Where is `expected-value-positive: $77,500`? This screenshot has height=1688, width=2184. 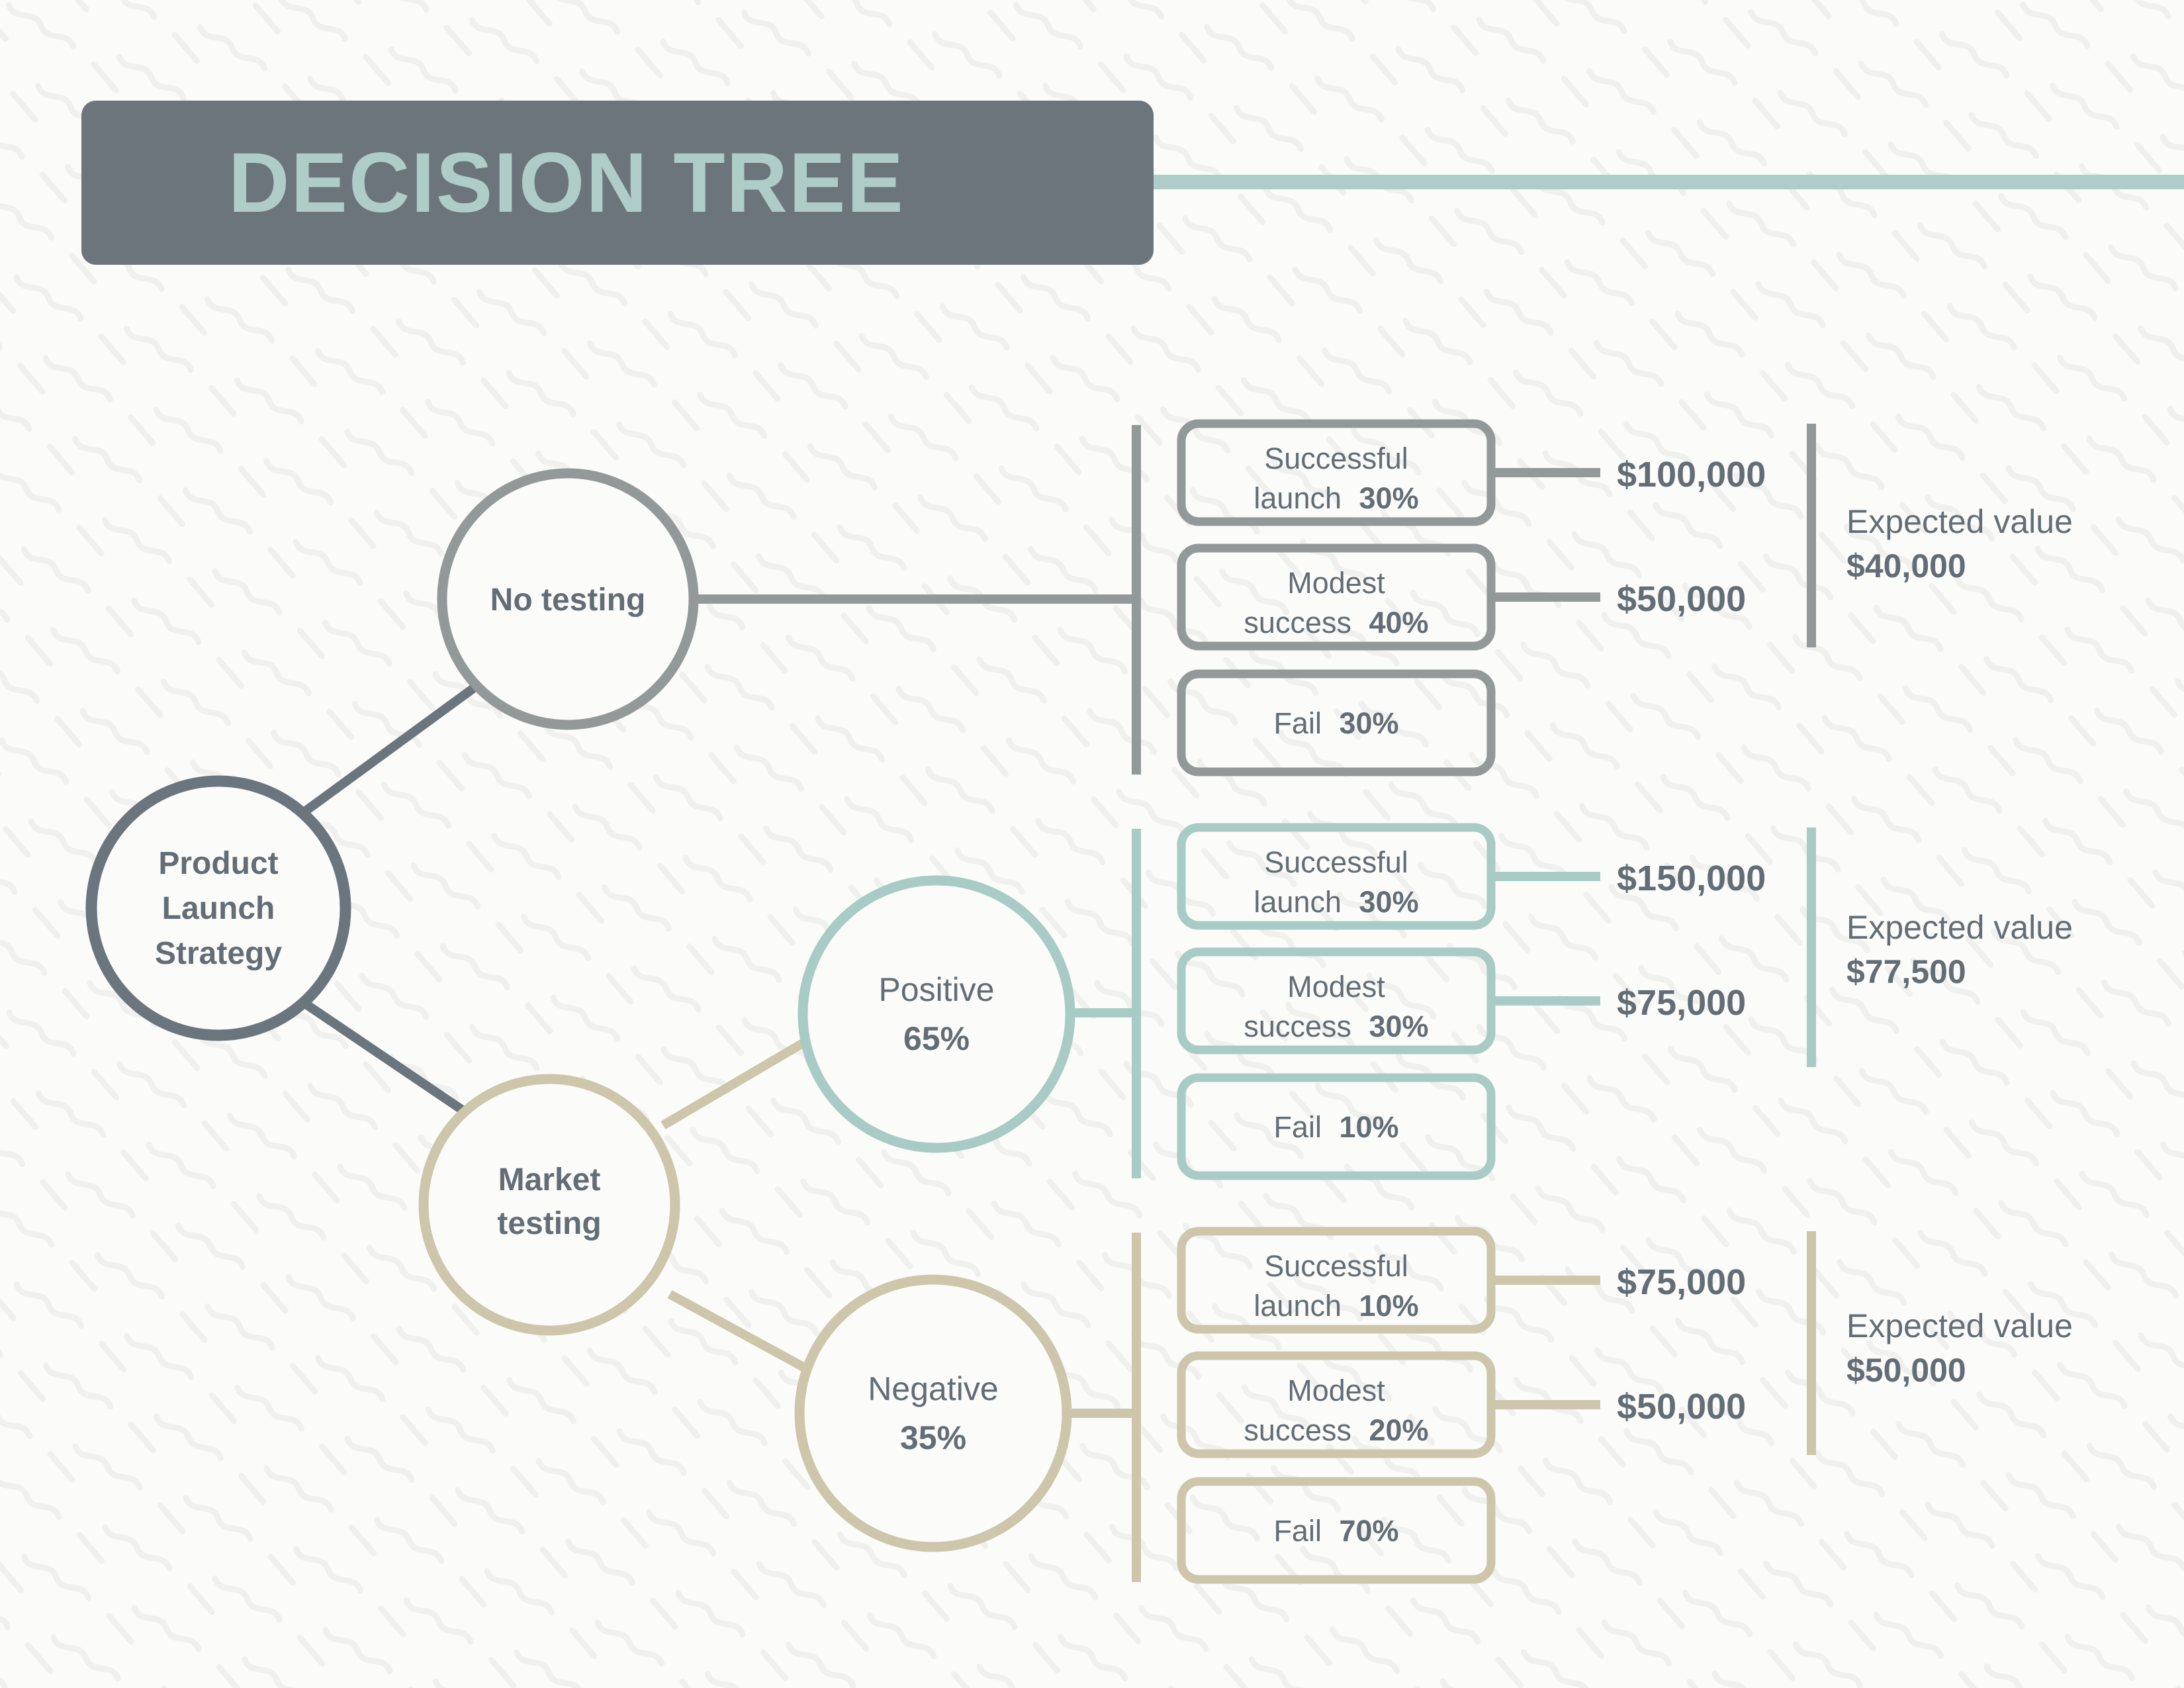
expected-value-positive: $77,500 is located at coordinates (1906, 971).